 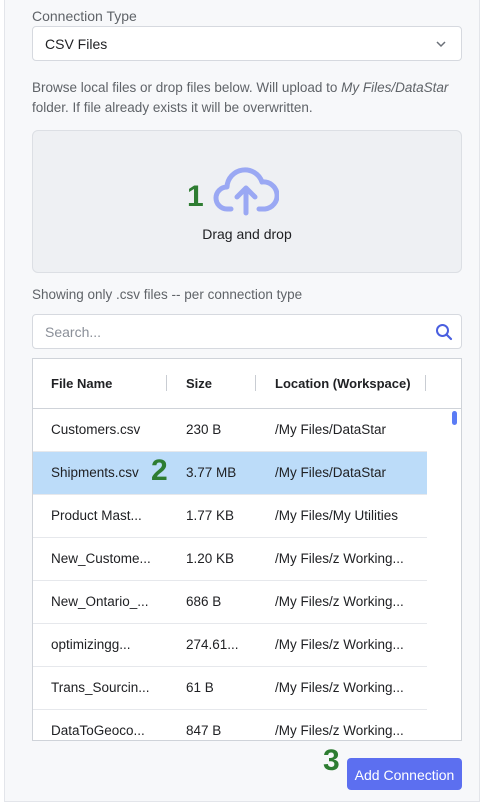 What do you see at coordinates (204, 730) in the screenshot?
I see `size-cell: 847 B` at bounding box center [204, 730].